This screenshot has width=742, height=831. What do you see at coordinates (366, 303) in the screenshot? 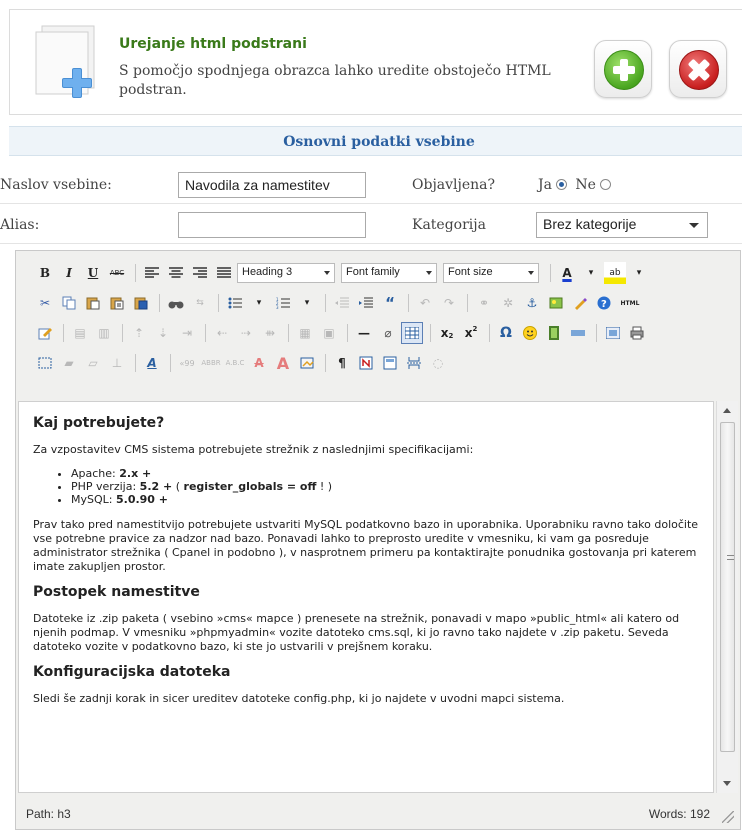
I see `indent-icon` at bounding box center [366, 303].